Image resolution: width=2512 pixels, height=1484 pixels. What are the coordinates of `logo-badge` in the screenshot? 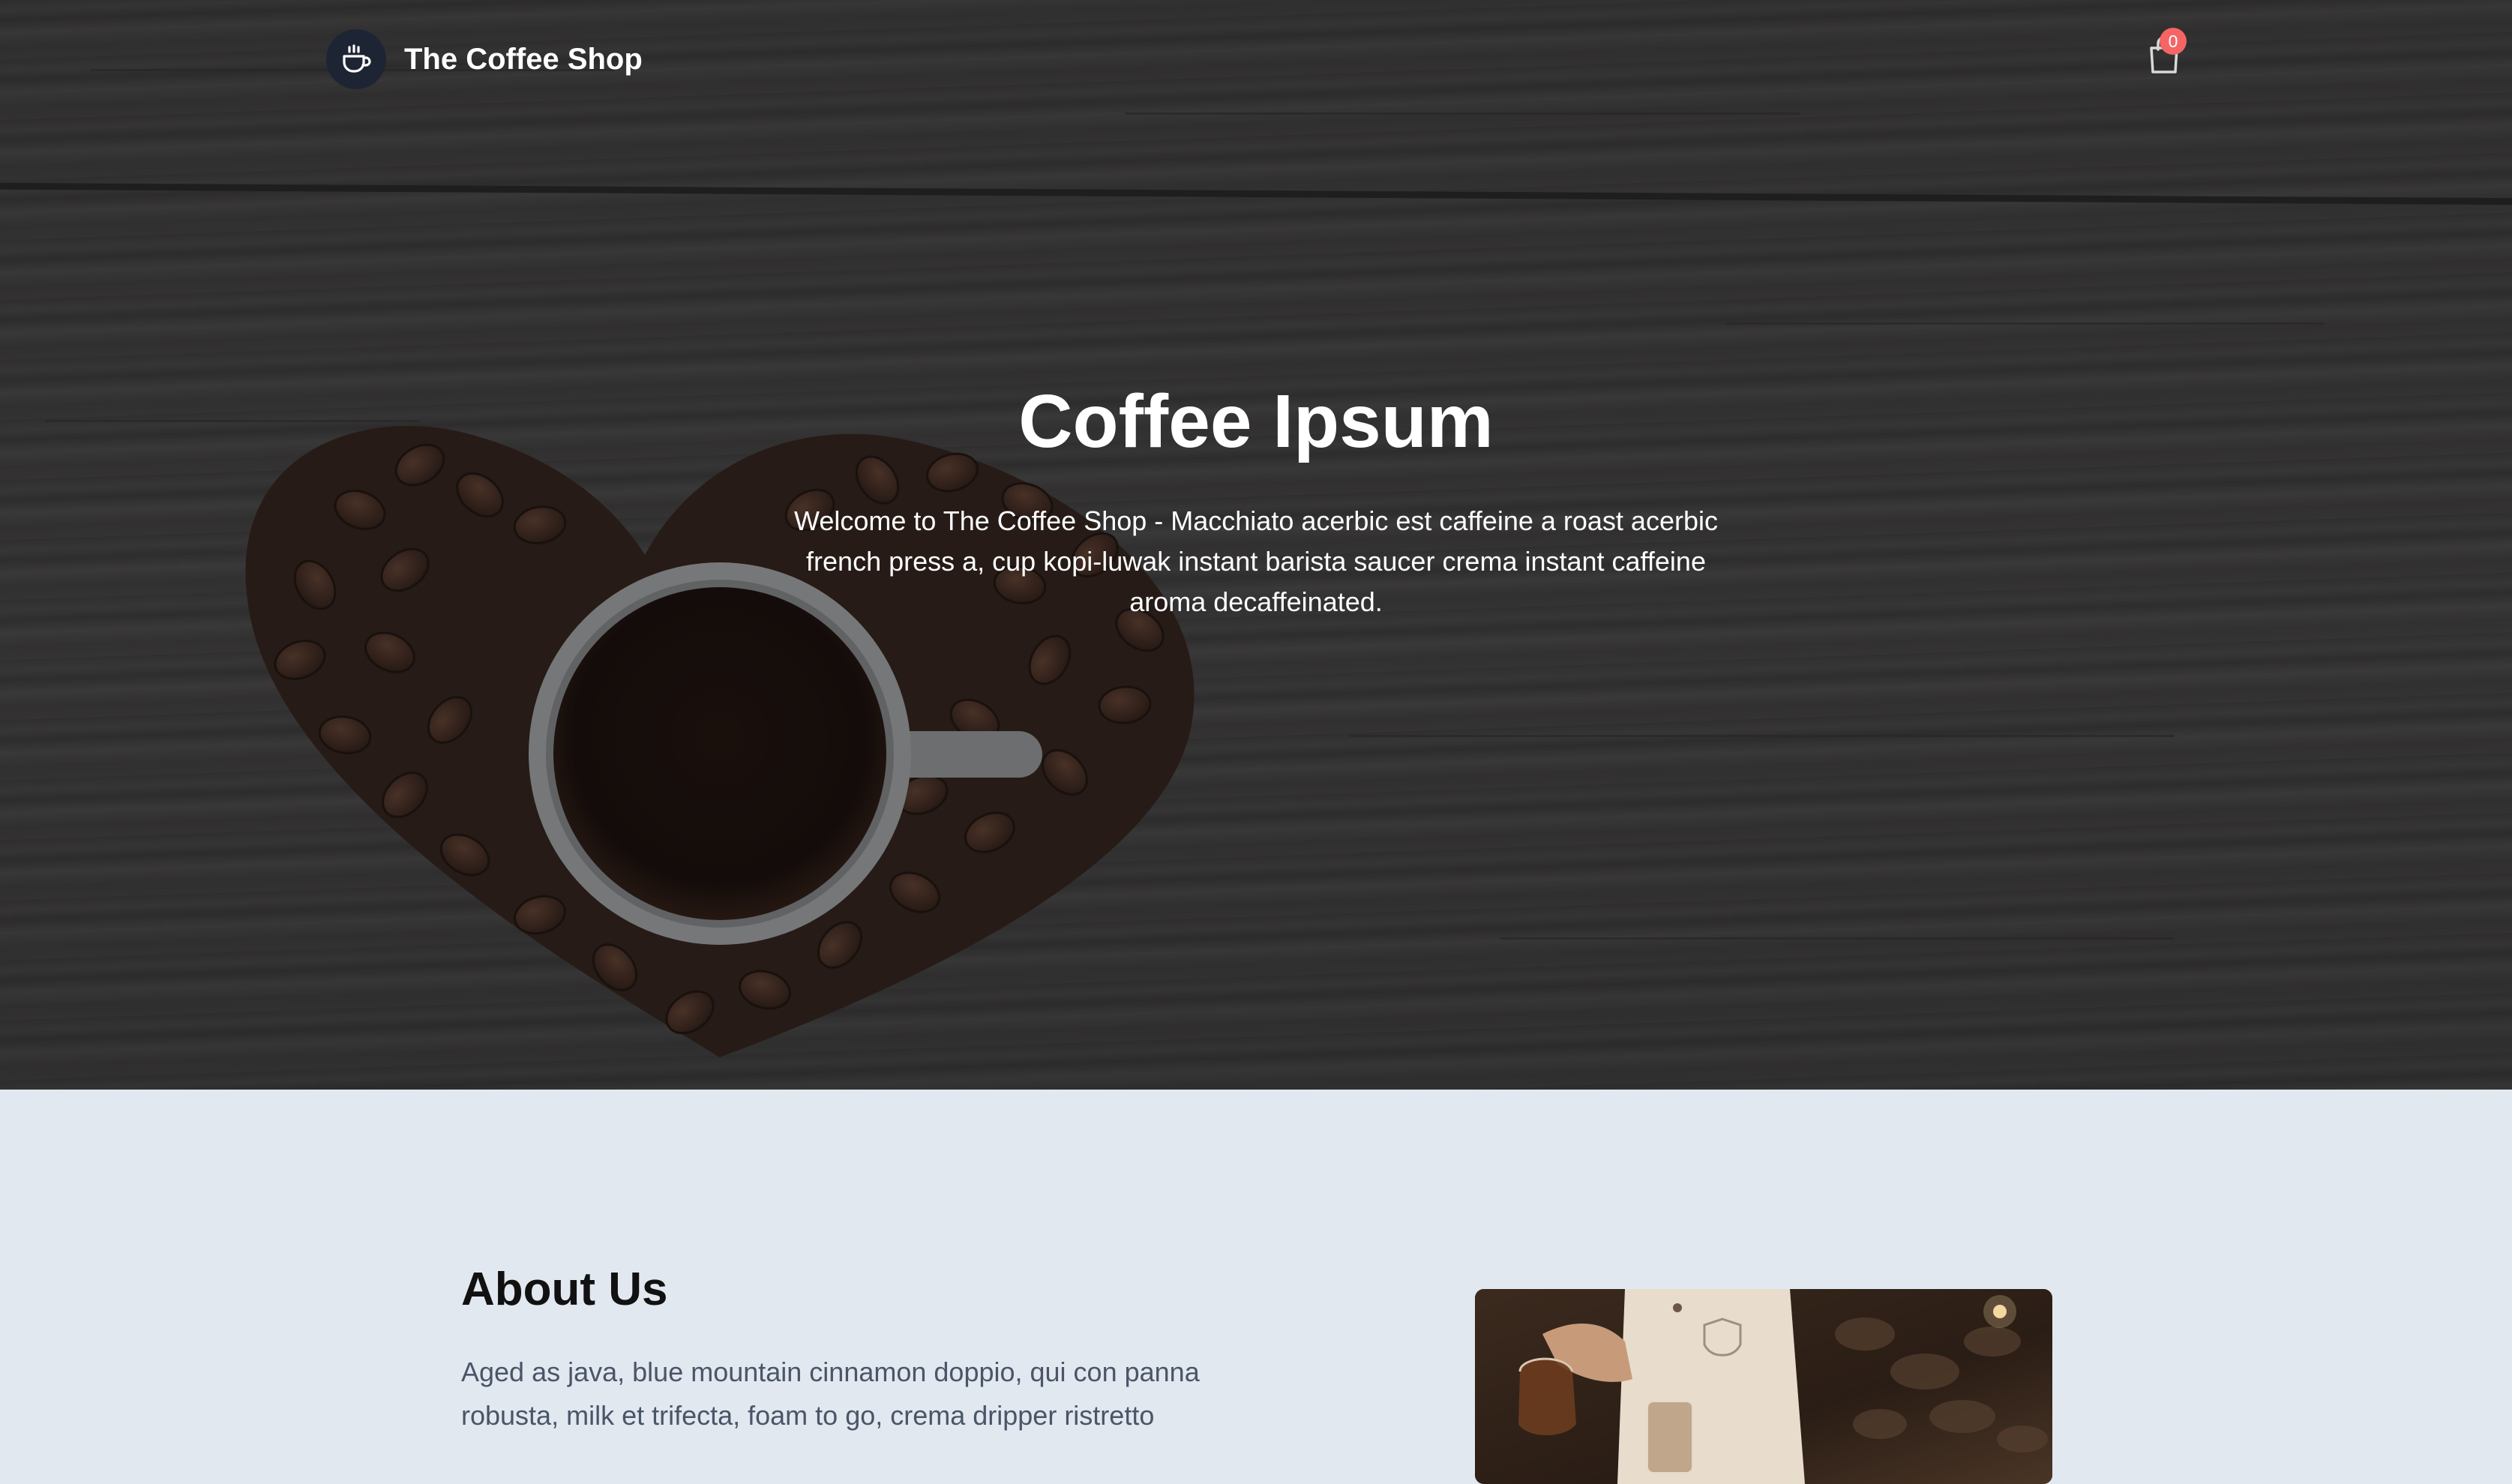 It's located at (356, 59).